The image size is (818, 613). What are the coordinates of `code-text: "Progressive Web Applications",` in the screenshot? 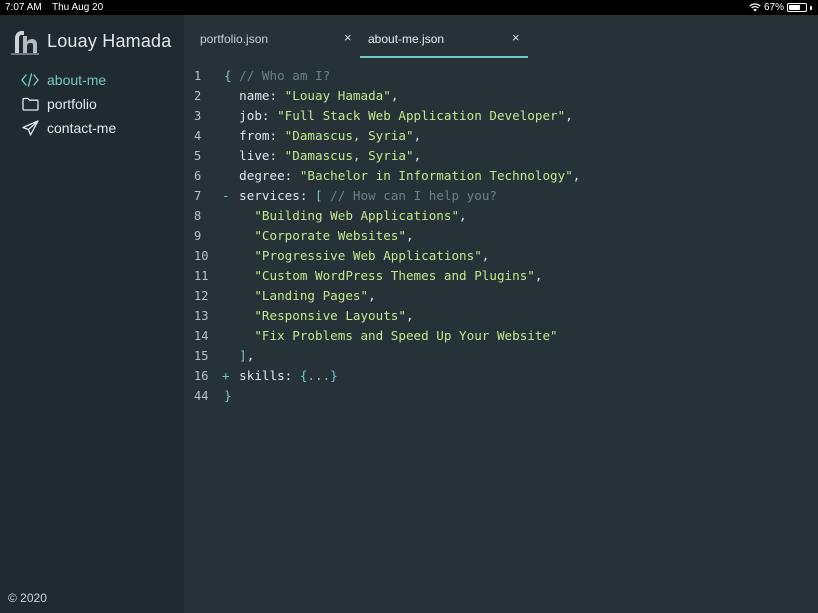 It's located at (357, 255).